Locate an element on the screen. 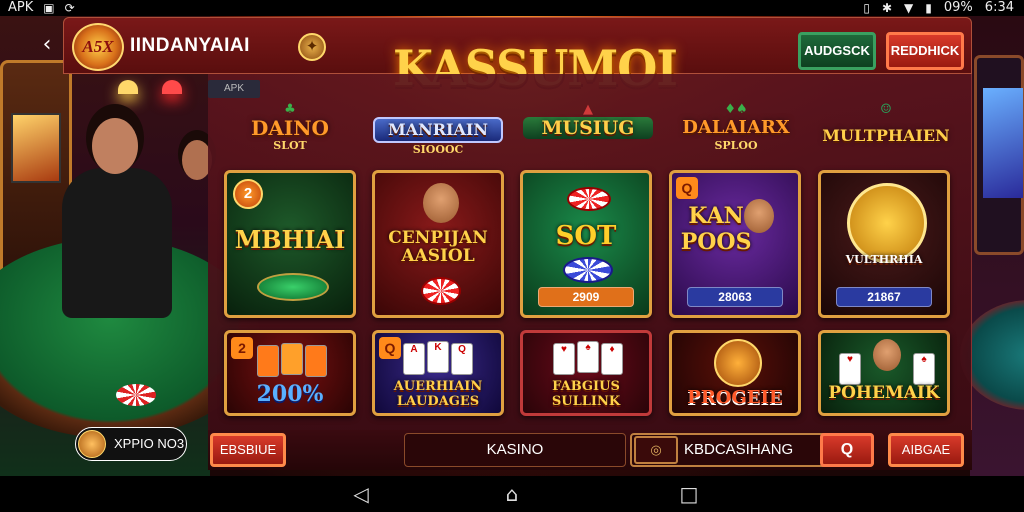 The image size is (1024, 512). game-tile: Q KAN POOS 28063 is located at coordinates (735, 244).